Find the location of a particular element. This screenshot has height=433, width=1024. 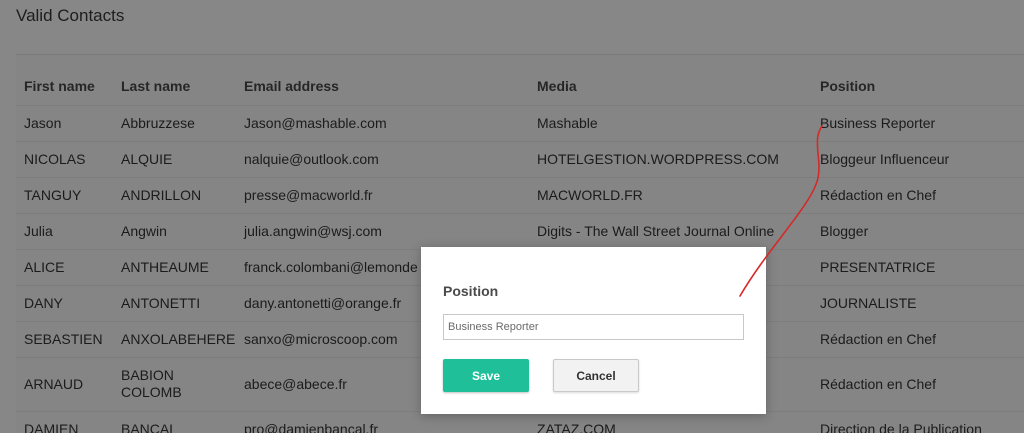

position-input is located at coordinates (593, 327).